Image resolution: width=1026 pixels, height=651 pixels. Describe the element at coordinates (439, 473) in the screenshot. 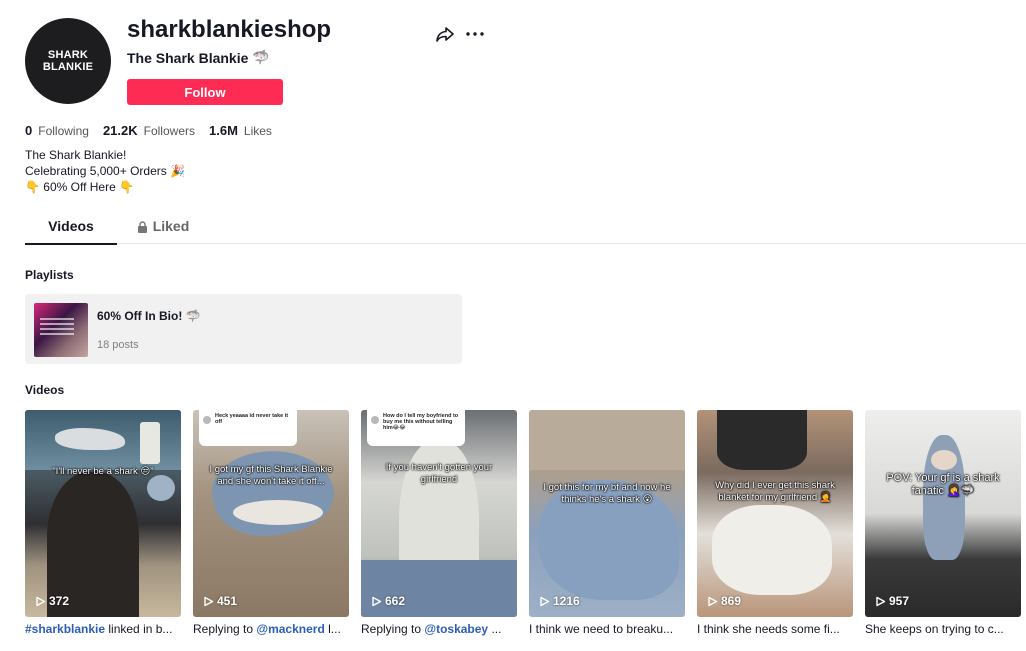

I see `video-caption: If you haven't gotten your girlfriend` at that location.